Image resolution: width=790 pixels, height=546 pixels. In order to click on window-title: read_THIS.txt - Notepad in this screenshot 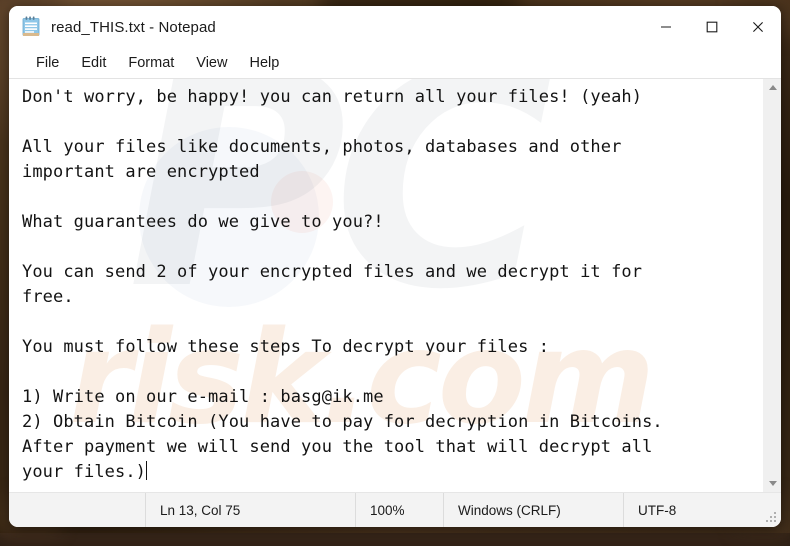, I will do `click(133, 27)`.